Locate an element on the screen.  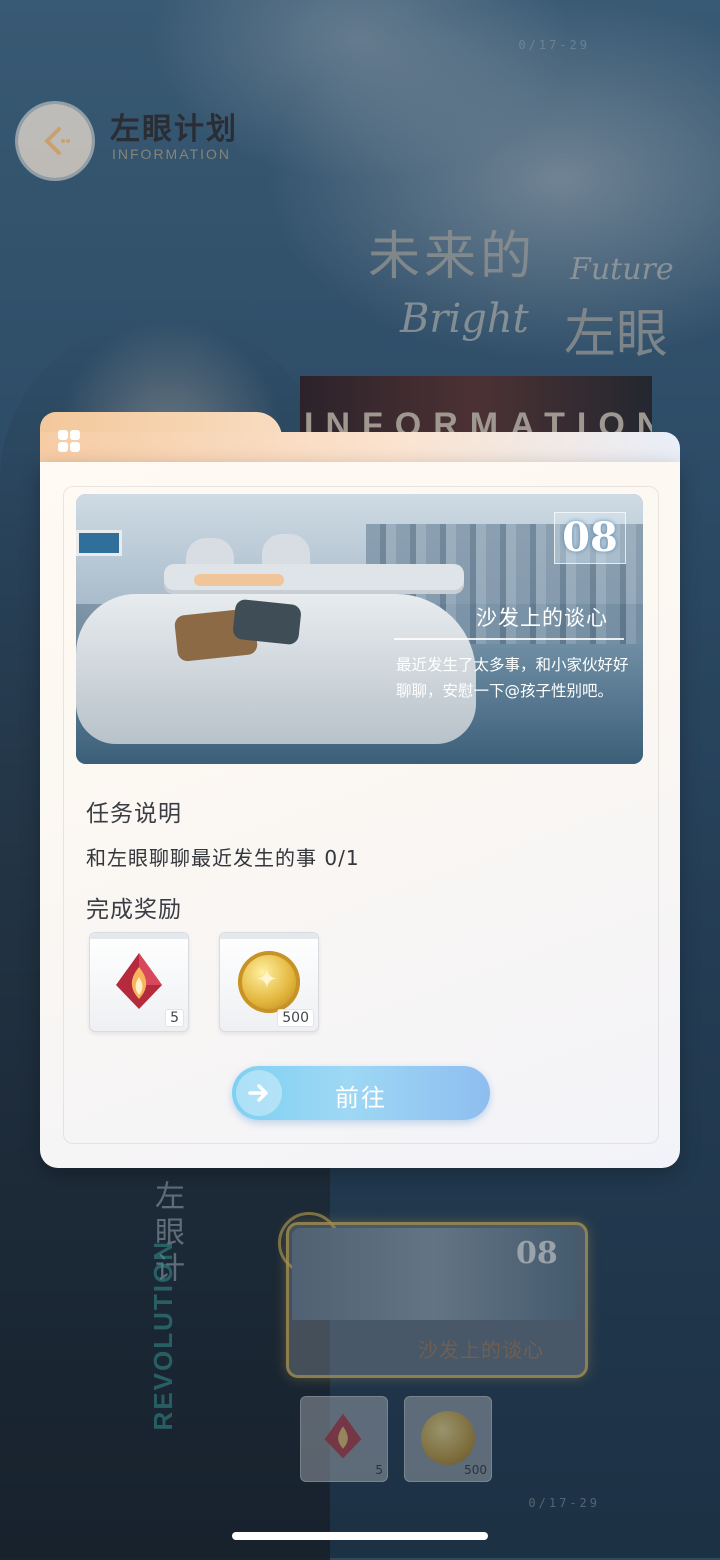
task-progress-text: 和左眼聊聊最近发生的事 0/1 is located at coordinates (223, 858).